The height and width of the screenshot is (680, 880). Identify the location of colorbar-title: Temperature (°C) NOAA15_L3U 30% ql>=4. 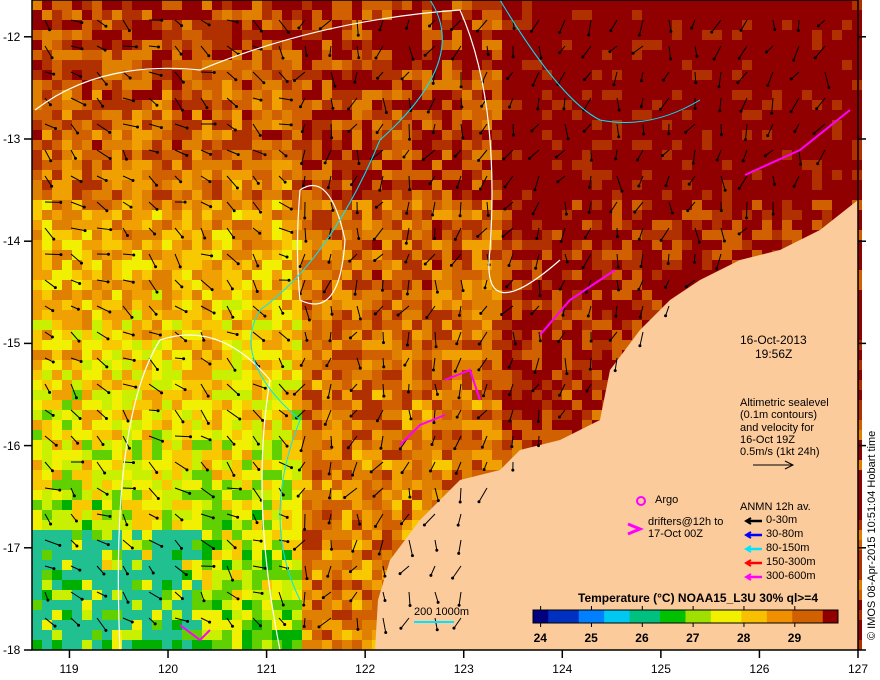
(698, 598).